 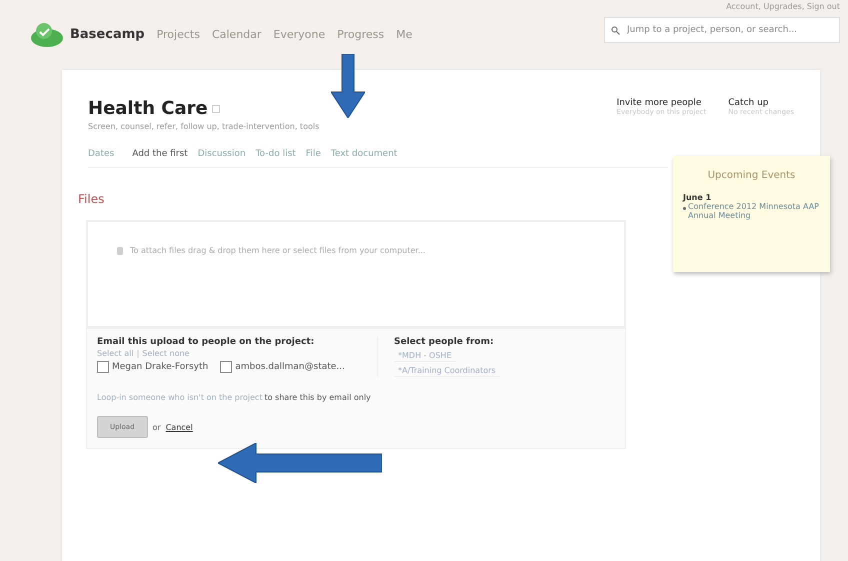 What do you see at coordinates (179, 397) in the screenshot?
I see `loop-in-link: Loop-in someone who isn't on the project` at bounding box center [179, 397].